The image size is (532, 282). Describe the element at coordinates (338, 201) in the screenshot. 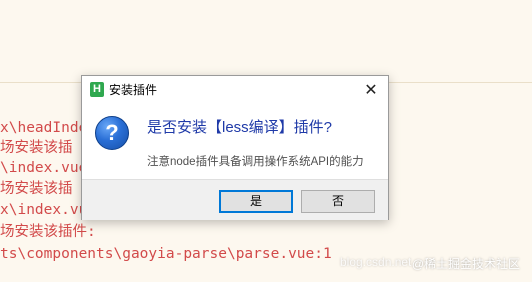

I see `no-button: 否` at that location.